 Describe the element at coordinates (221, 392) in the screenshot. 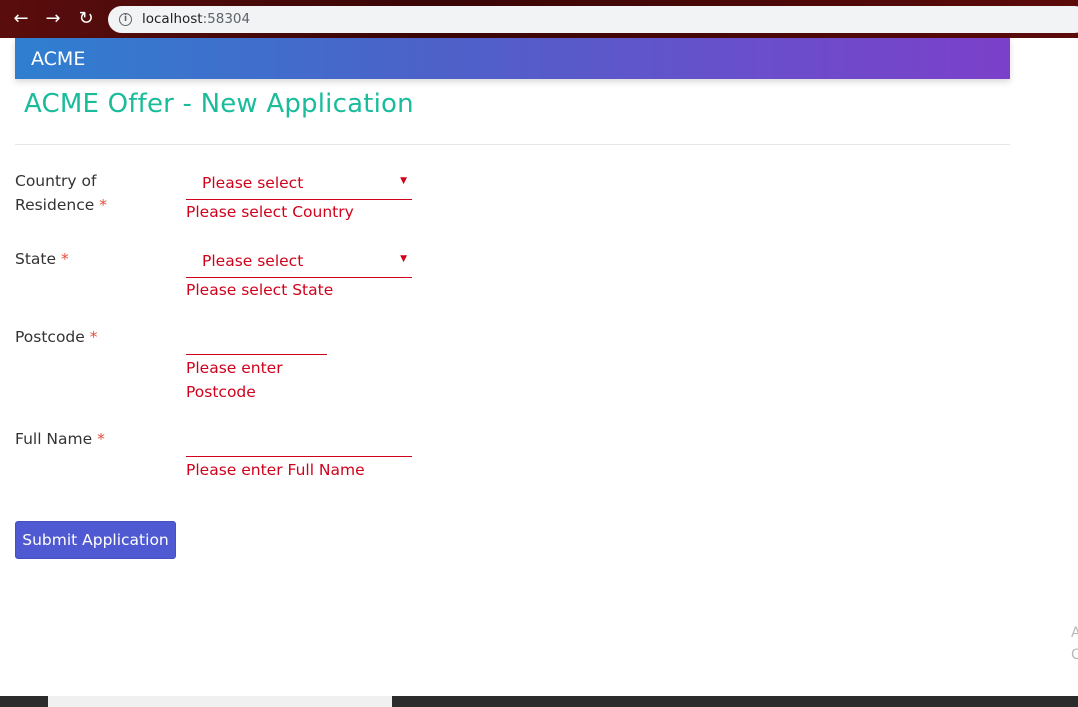

I see `postcode-error-line2: Postcode` at that location.